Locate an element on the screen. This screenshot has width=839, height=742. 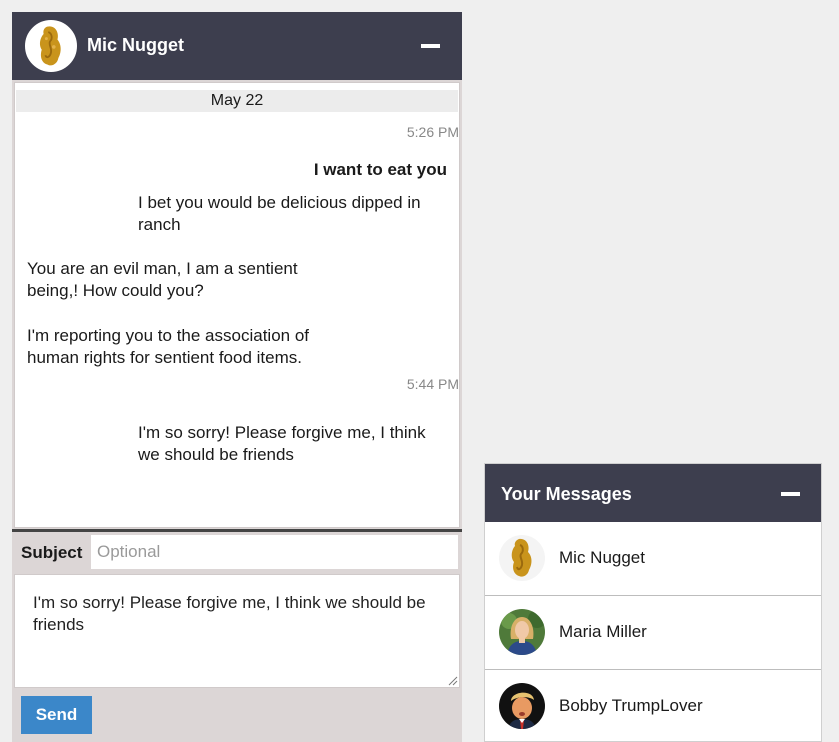
subject-input is located at coordinates (274, 552).